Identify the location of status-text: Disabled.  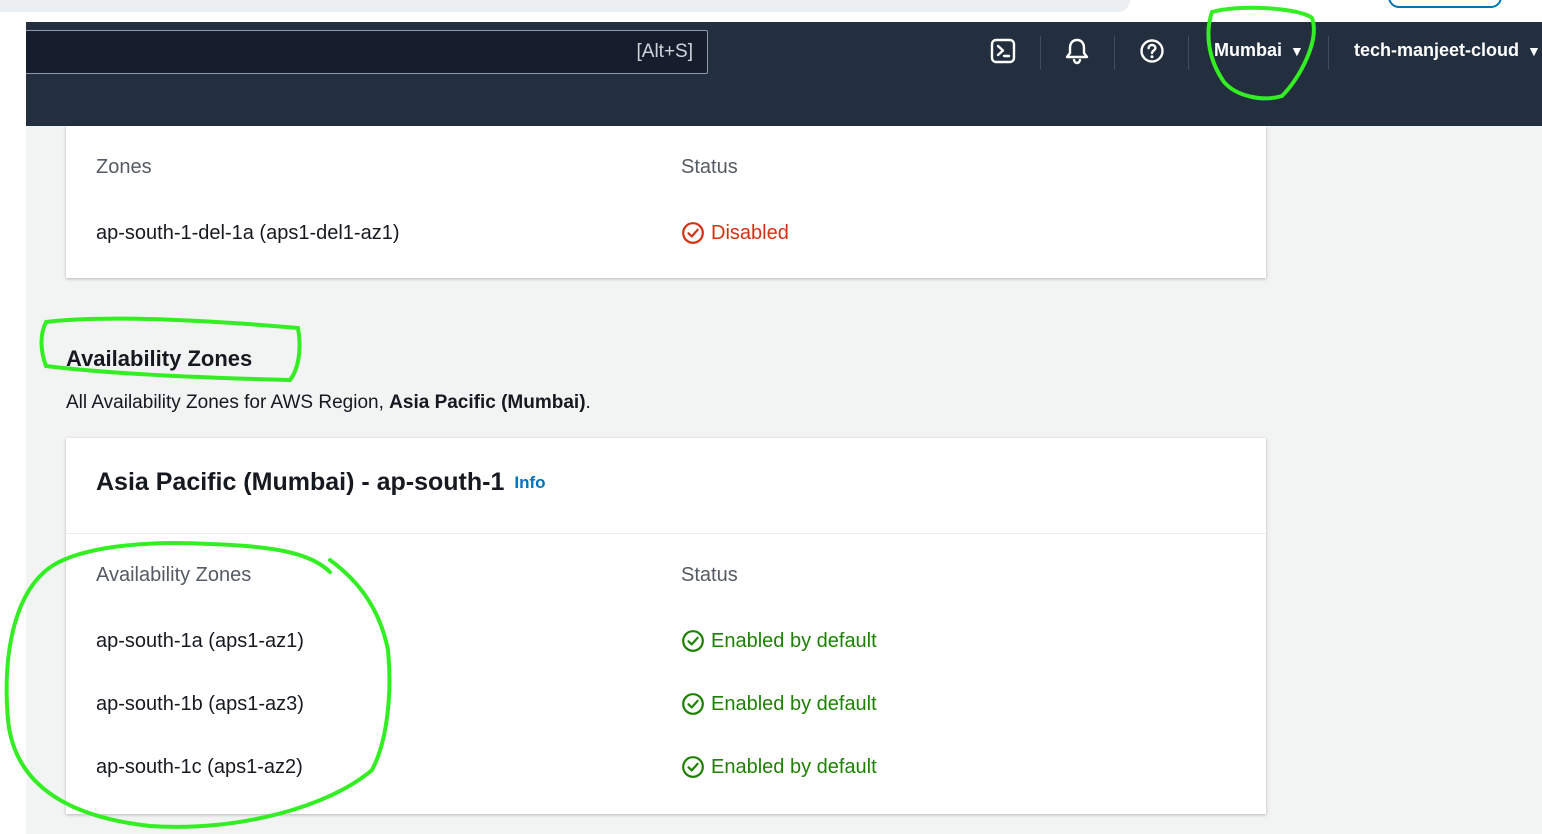
(750, 232).